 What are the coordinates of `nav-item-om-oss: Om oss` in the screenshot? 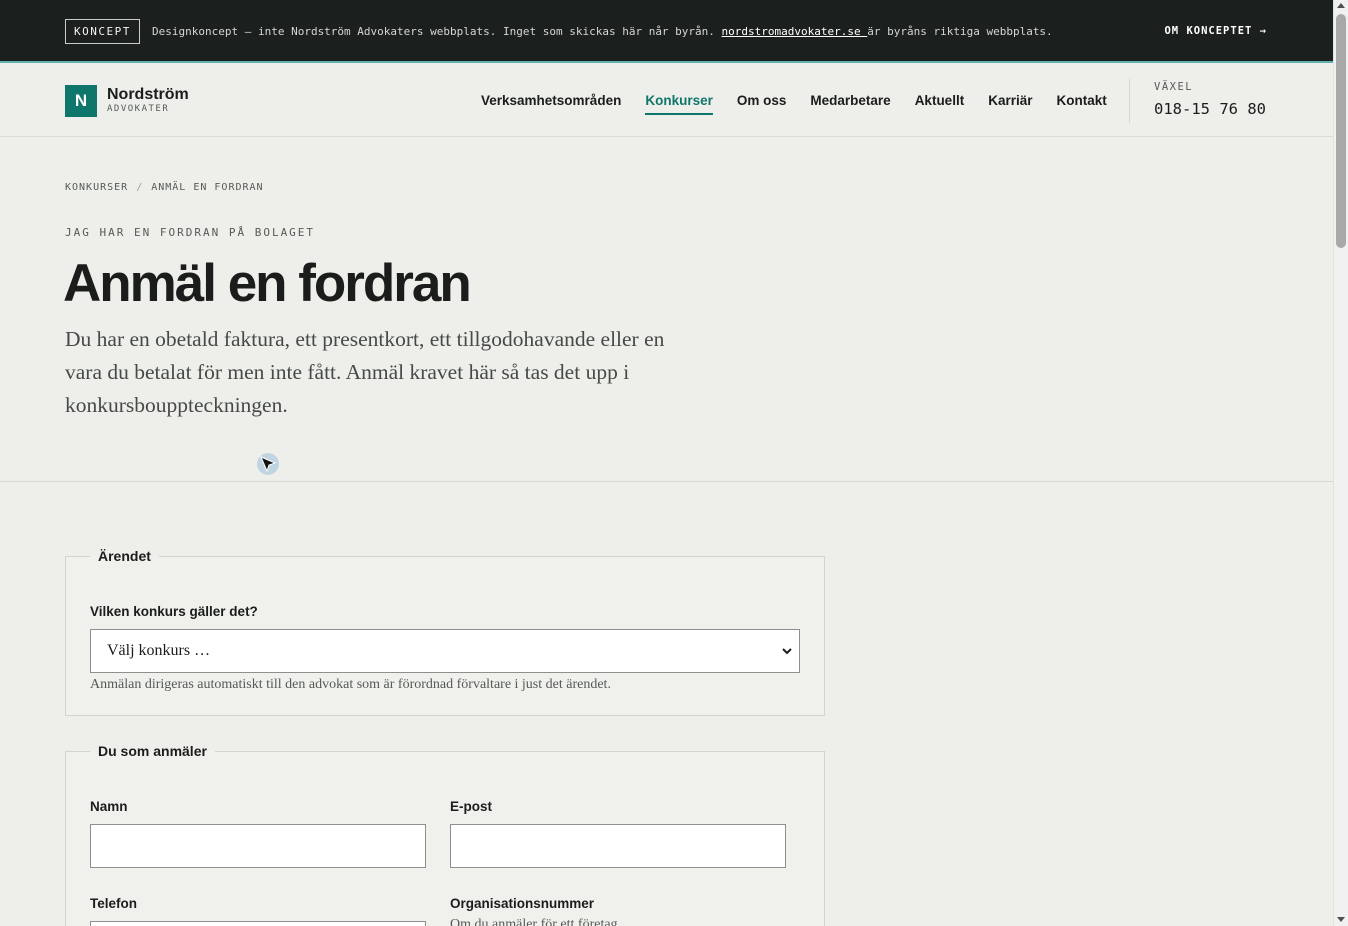 It's located at (762, 104).